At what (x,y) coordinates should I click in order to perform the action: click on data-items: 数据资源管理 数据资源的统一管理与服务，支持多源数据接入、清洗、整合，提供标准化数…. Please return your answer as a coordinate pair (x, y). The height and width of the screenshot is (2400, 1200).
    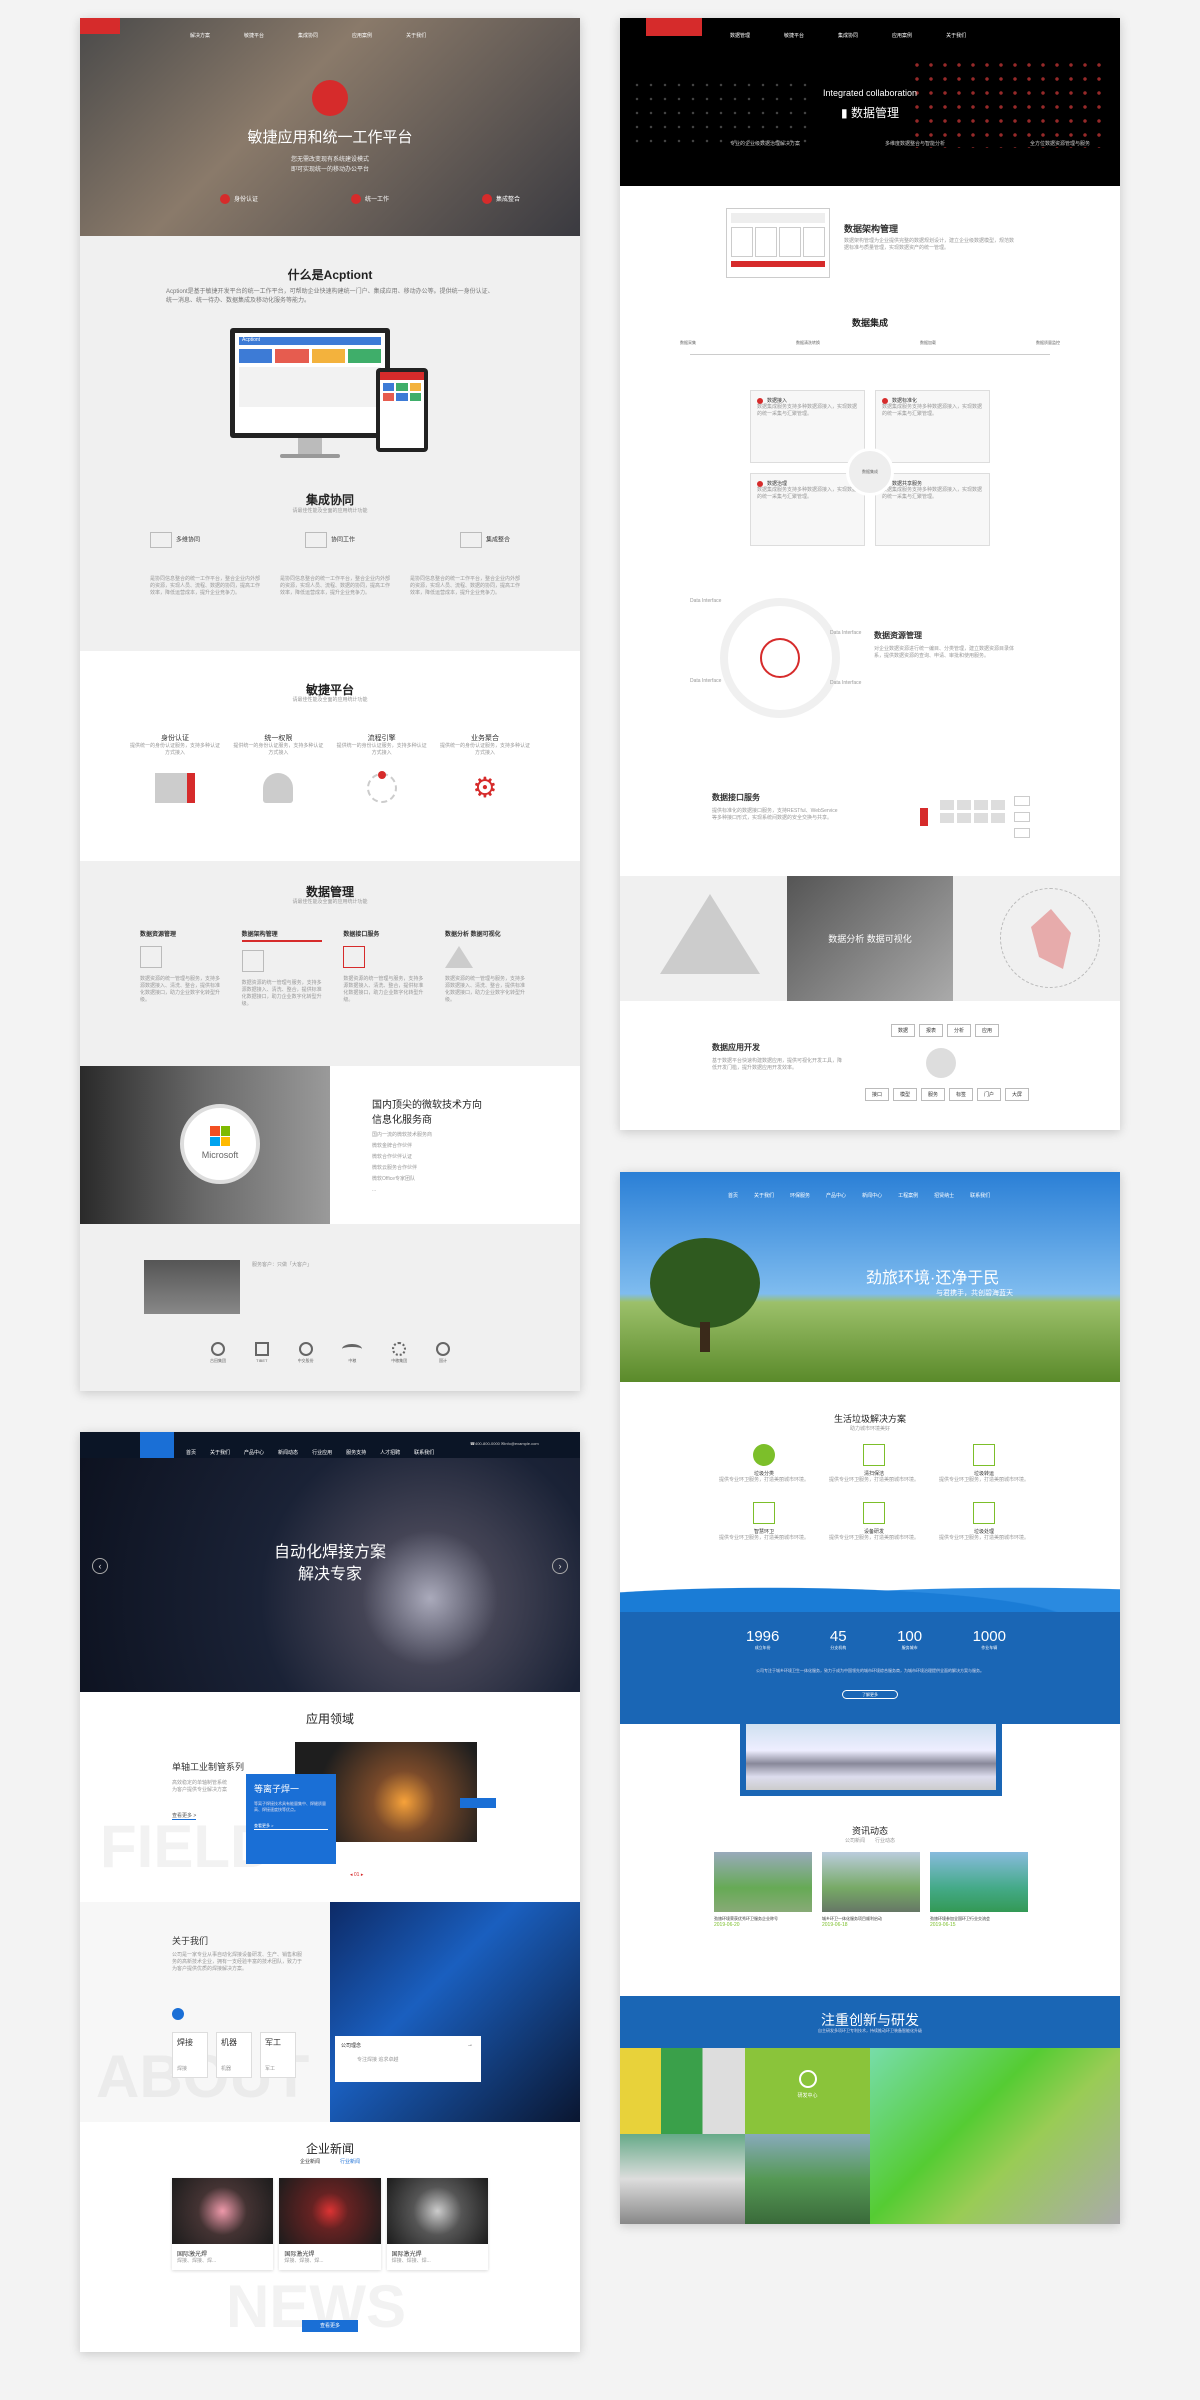
    Looking at the image, I should click on (332, 968).